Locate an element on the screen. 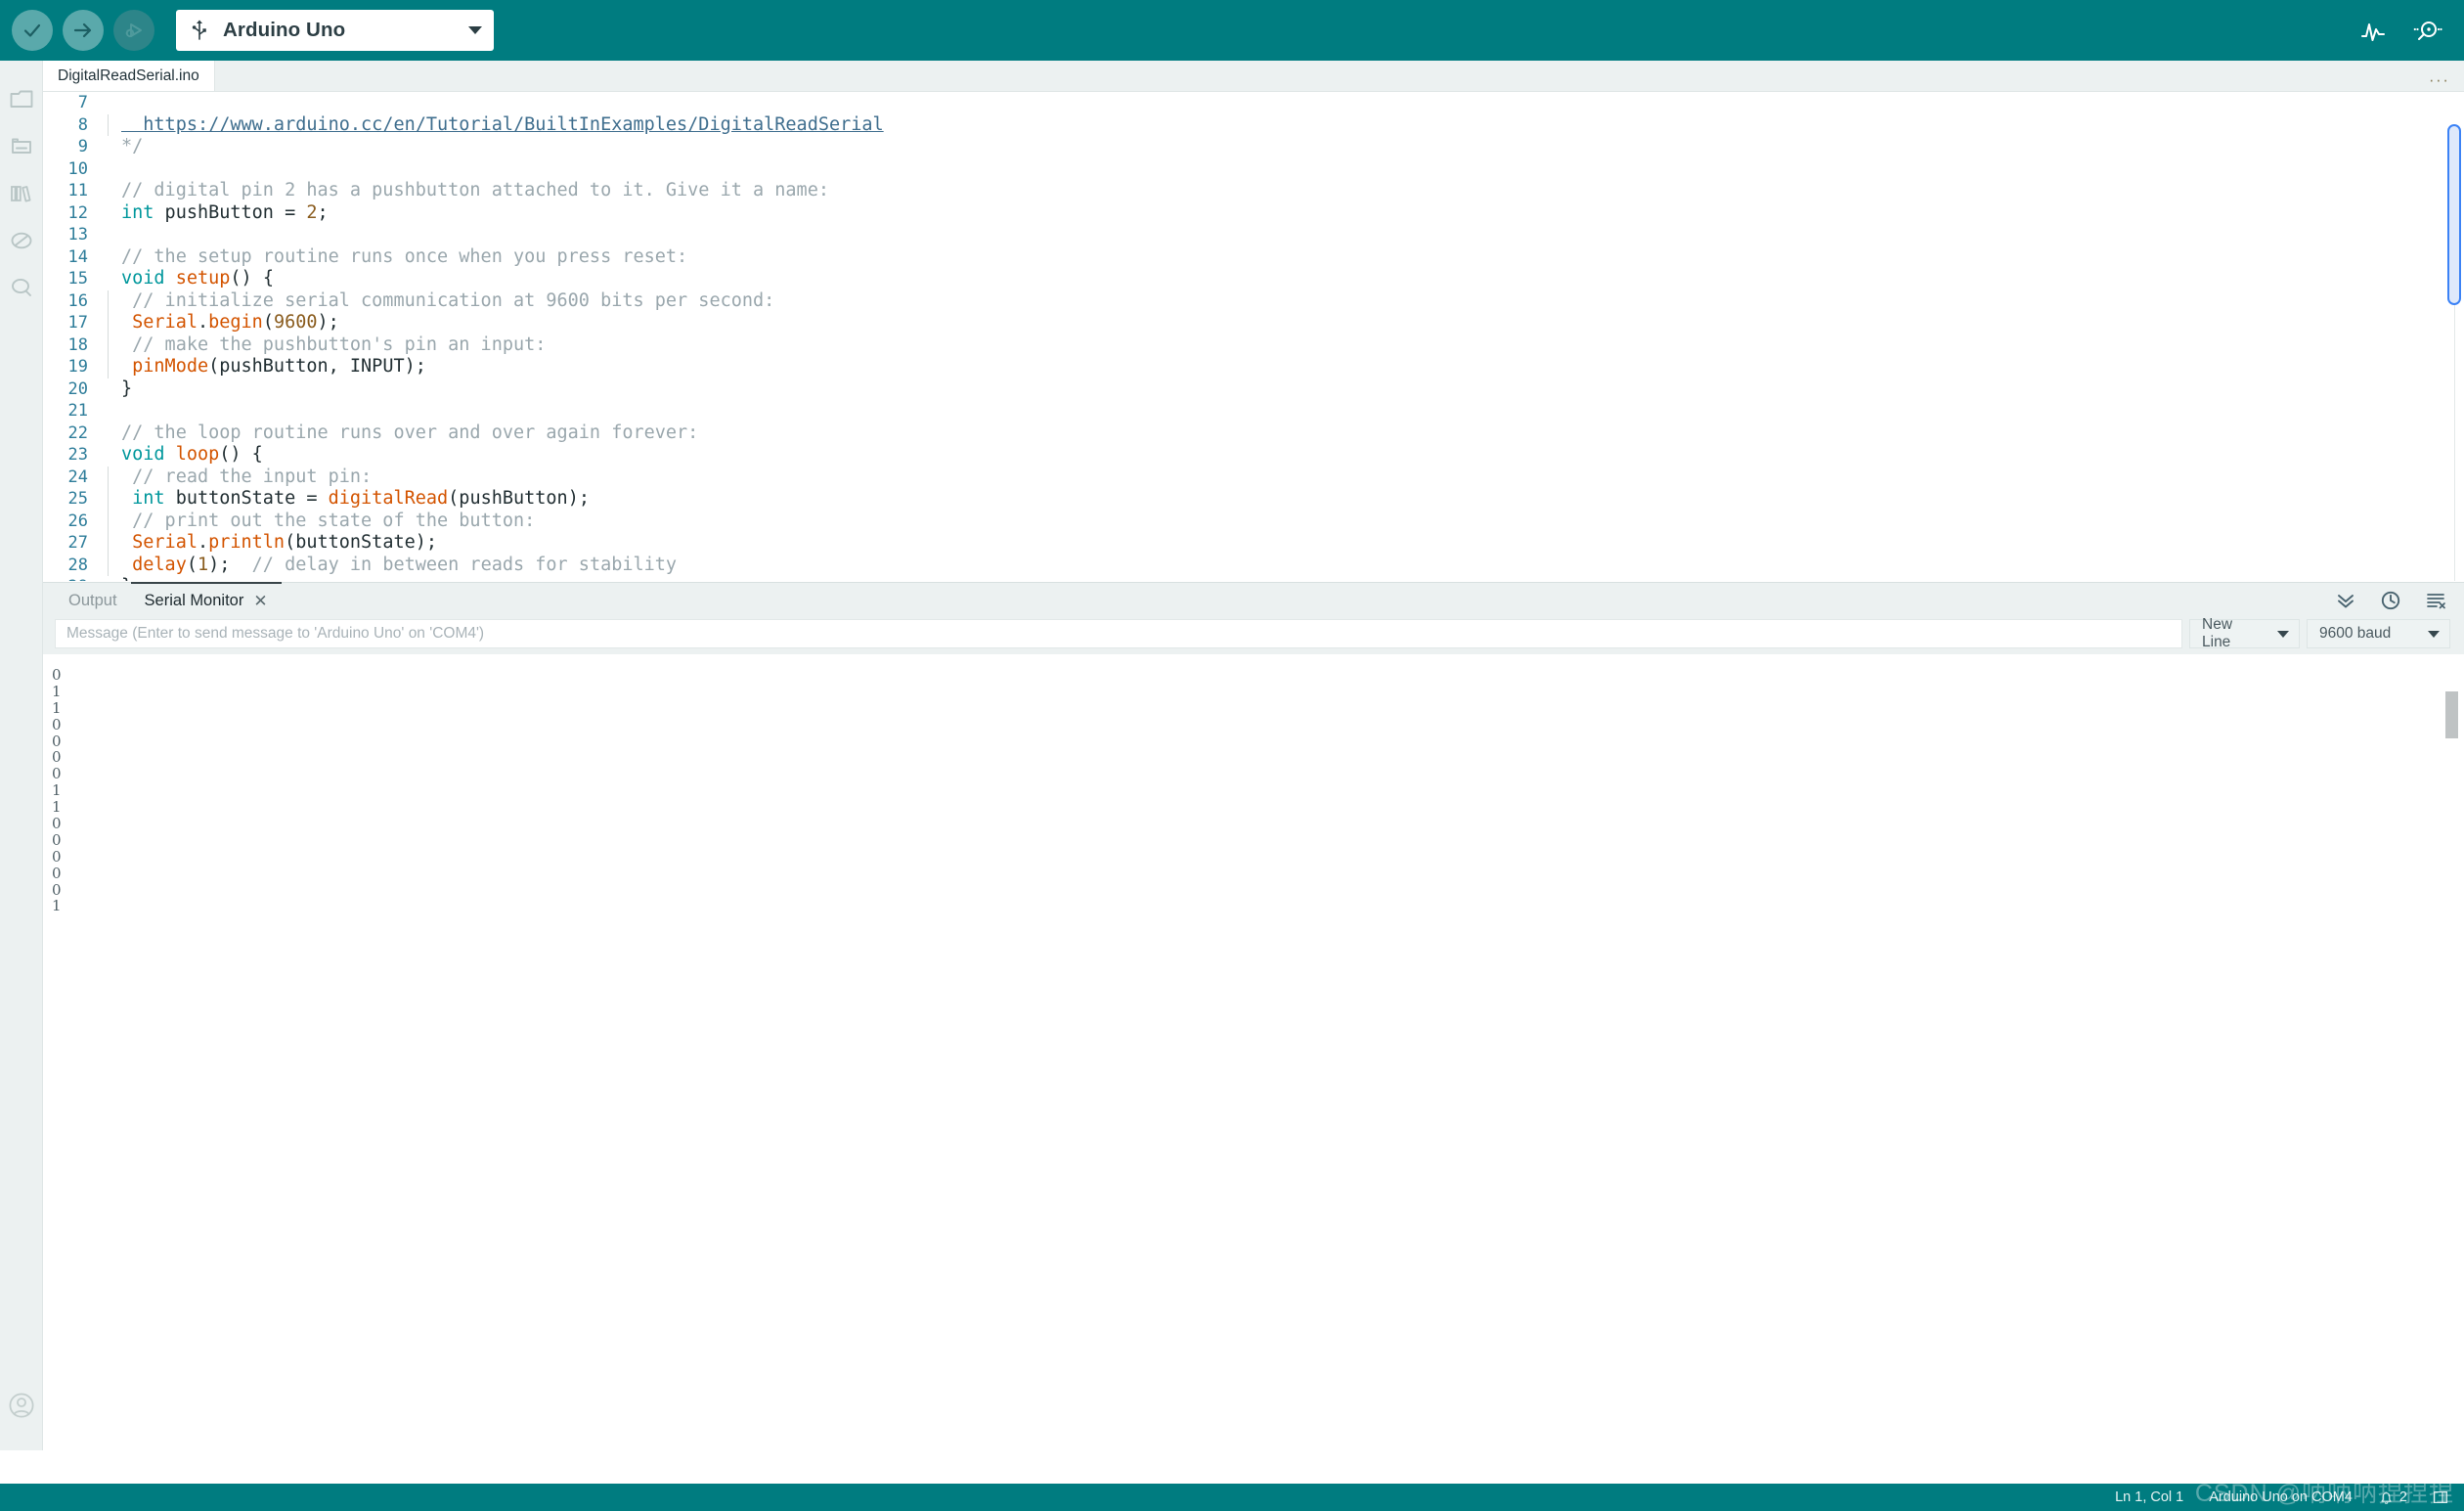  code-text: int pushButton = 2; is located at coordinates (225, 212).